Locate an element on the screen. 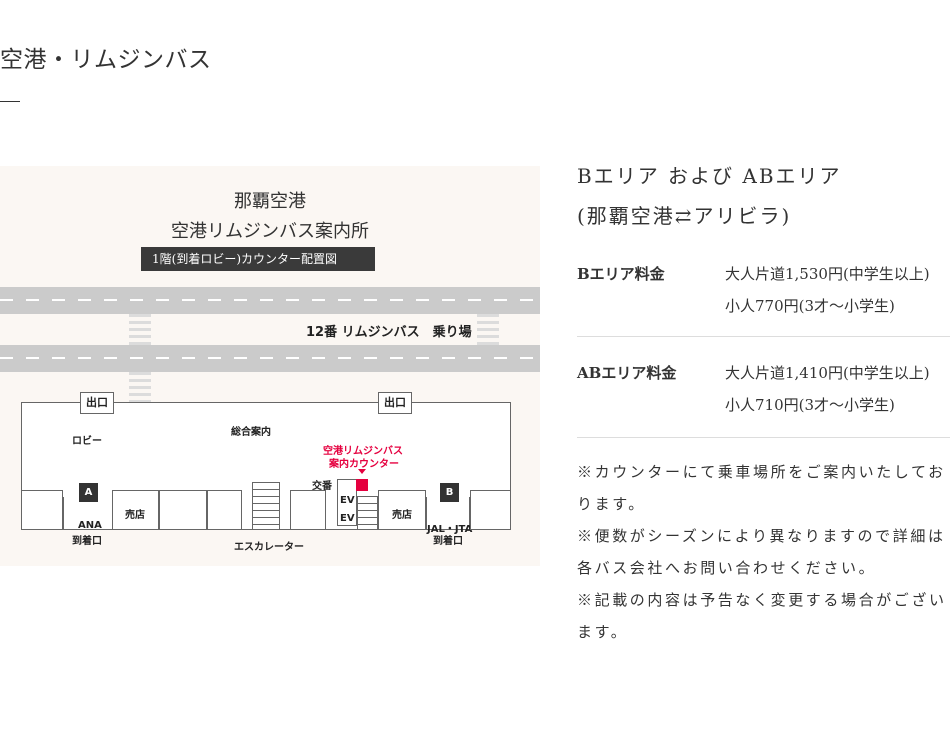  exit-right: 出口 is located at coordinates (395, 403).